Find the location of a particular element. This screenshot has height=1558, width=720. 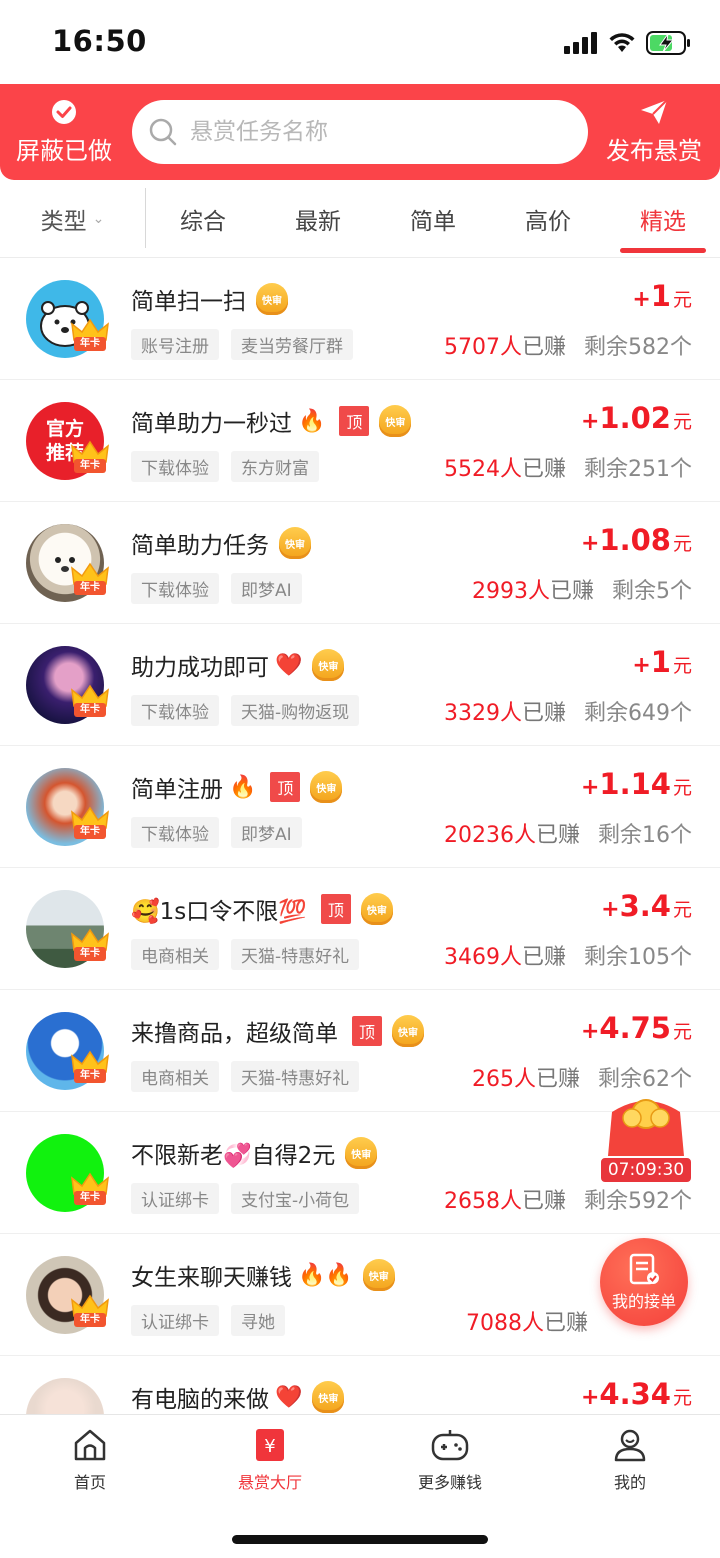

clipboard-check-icon is located at coordinates (644, 1269).